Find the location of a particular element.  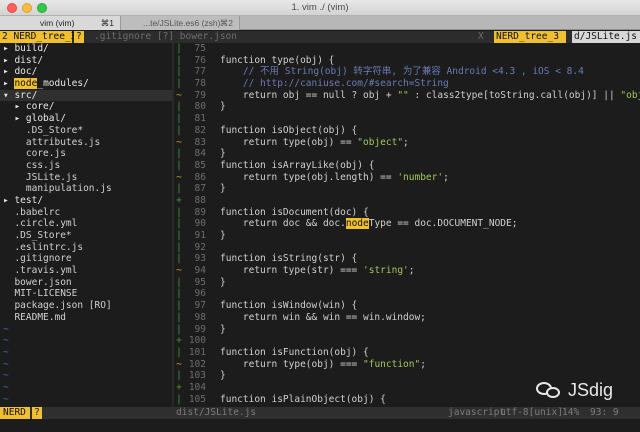

code-line: | 80} is located at coordinates (407, 107).